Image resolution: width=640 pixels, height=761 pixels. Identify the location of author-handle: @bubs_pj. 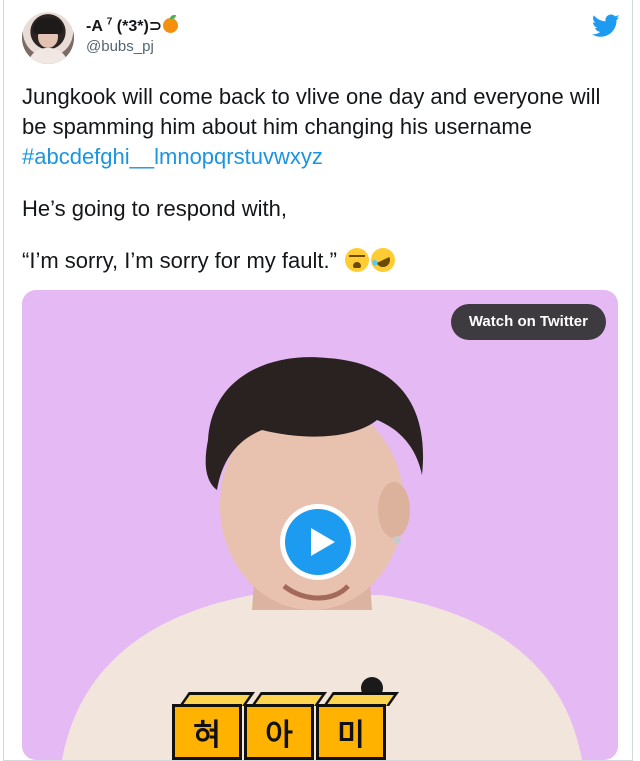
(120, 46).